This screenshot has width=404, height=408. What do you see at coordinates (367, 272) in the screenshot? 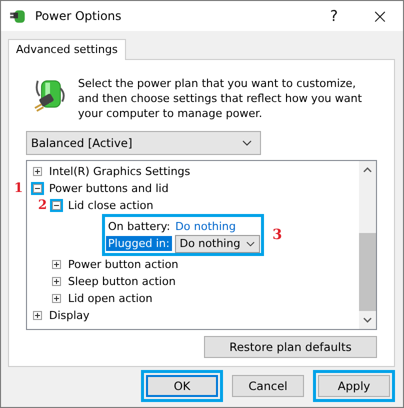
I see `scroll-thumb` at bounding box center [367, 272].